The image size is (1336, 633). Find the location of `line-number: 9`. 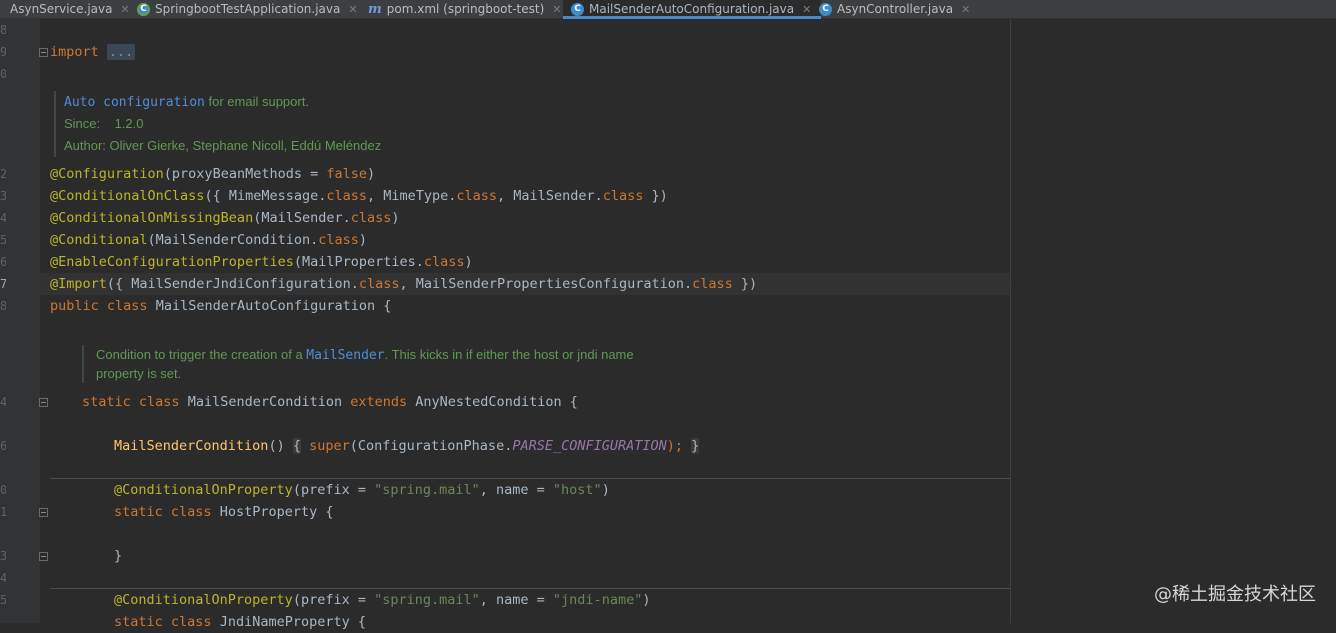

line-number: 9 is located at coordinates (3, 52).